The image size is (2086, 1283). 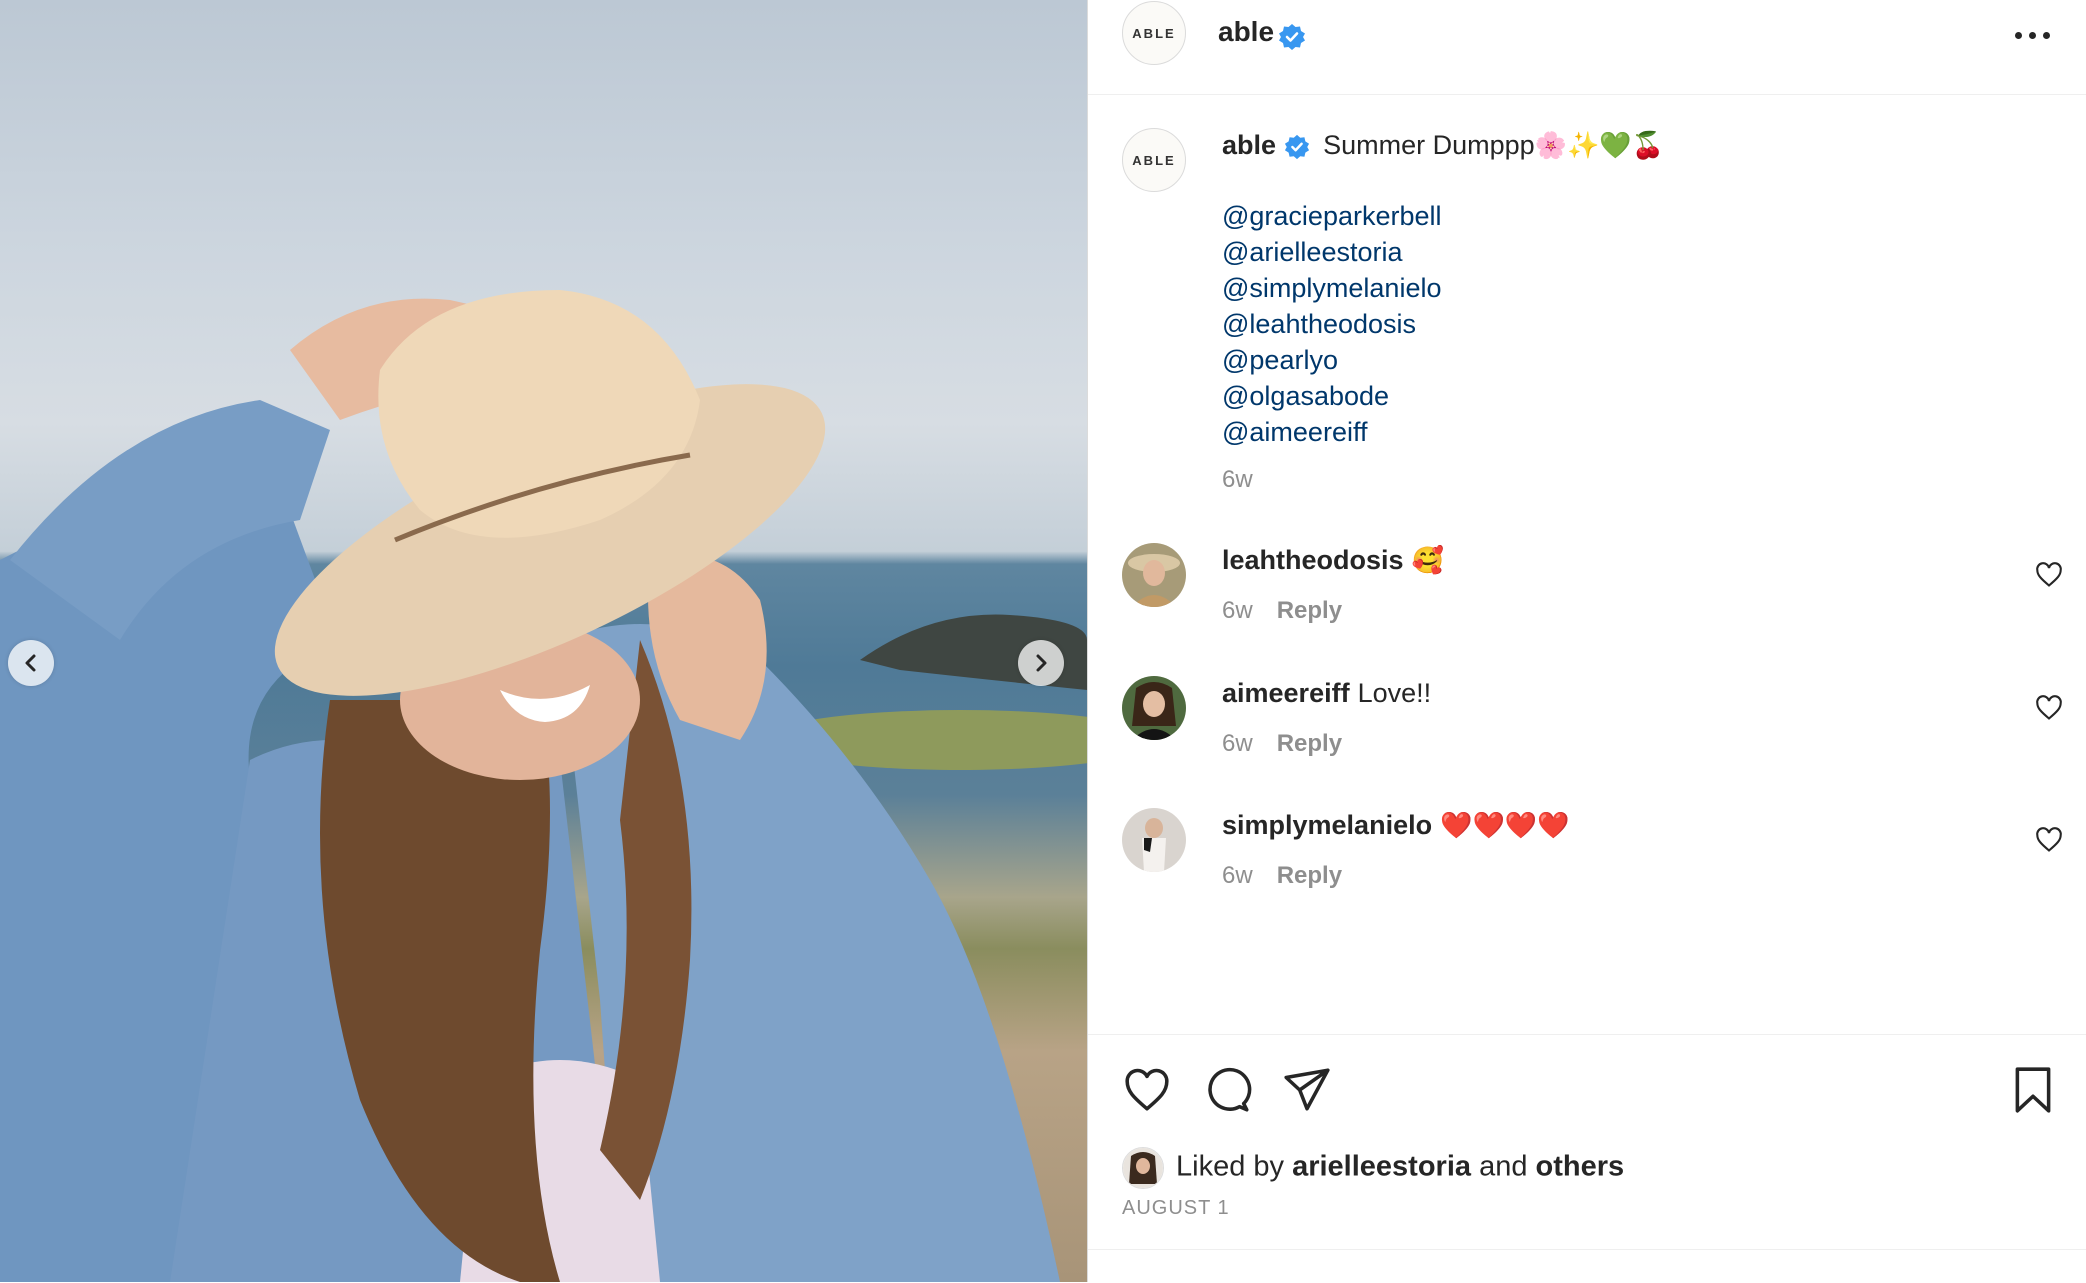 I want to click on liker-username: arielleestoria, so click(x=1381, y=1167).